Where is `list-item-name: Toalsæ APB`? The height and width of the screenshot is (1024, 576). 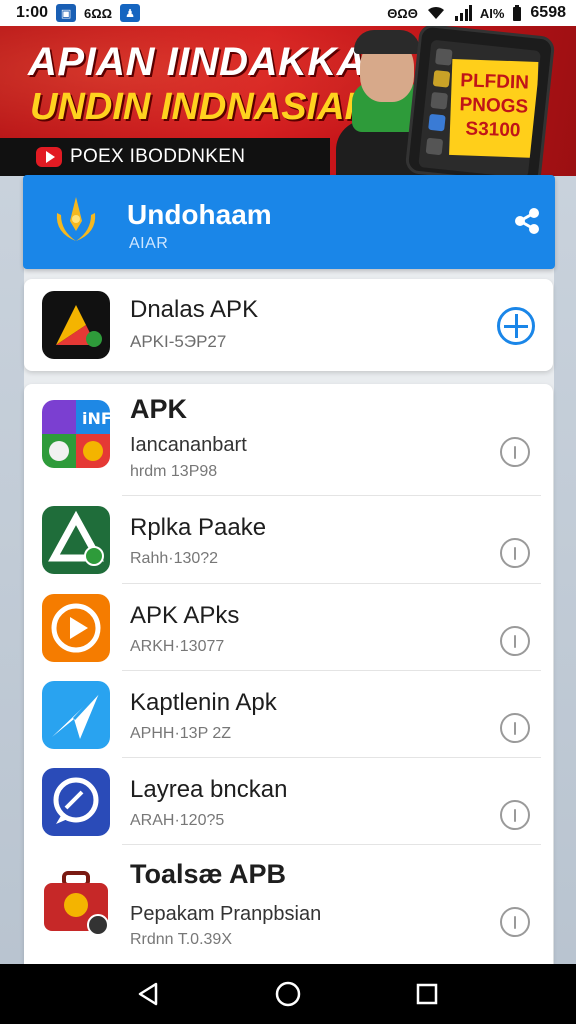 list-item-name: Toalsæ APB is located at coordinates (208, 874).